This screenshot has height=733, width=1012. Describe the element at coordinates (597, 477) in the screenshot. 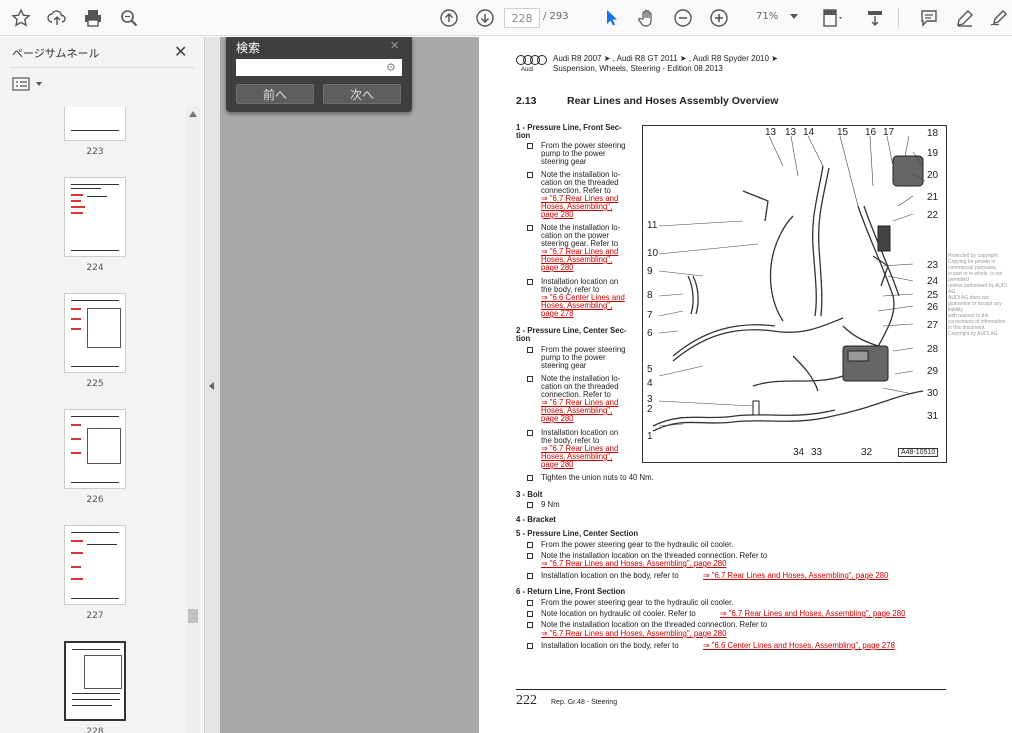

I see `item-text: Tighten the union nuts to 40 Nm.` at that location.